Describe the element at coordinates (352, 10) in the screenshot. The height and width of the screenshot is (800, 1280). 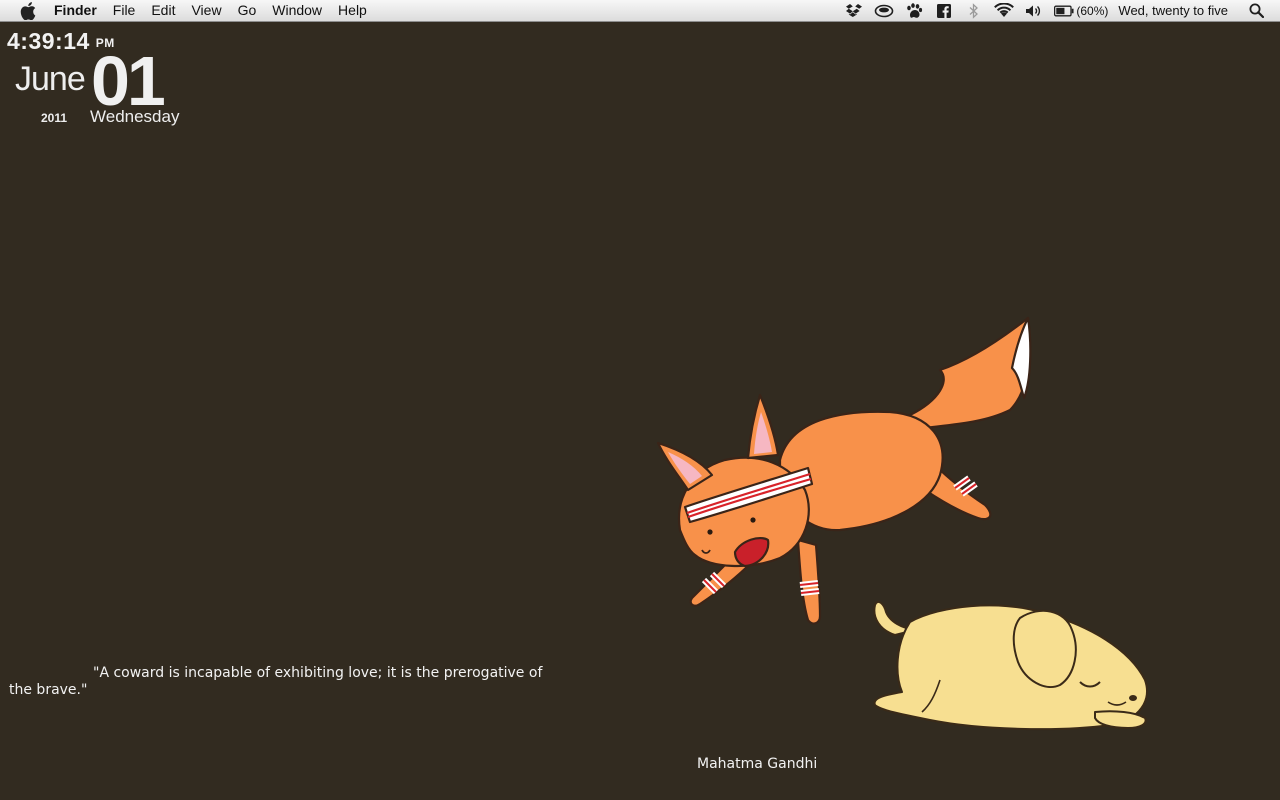
I see `menu-help: Help` at that location.